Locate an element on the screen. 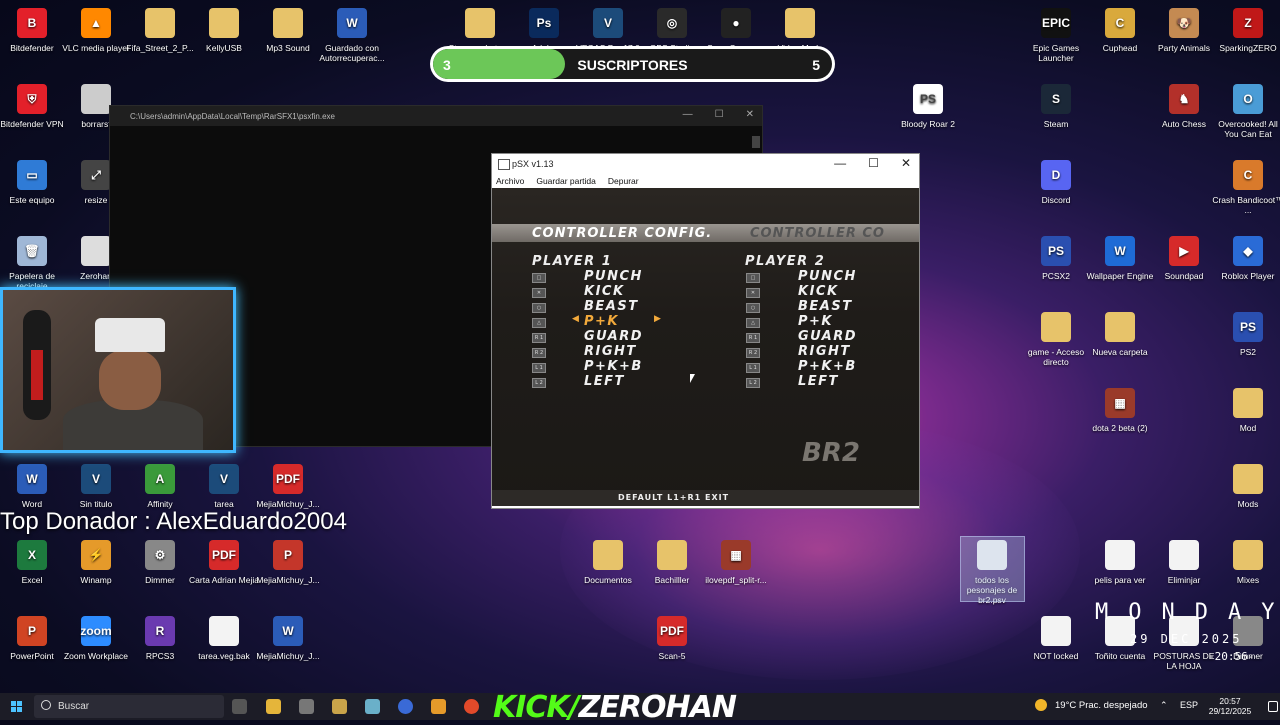 This screenshot has width=1280, height=725. p1-action: PUNCH is located at coordinates (613, 276).